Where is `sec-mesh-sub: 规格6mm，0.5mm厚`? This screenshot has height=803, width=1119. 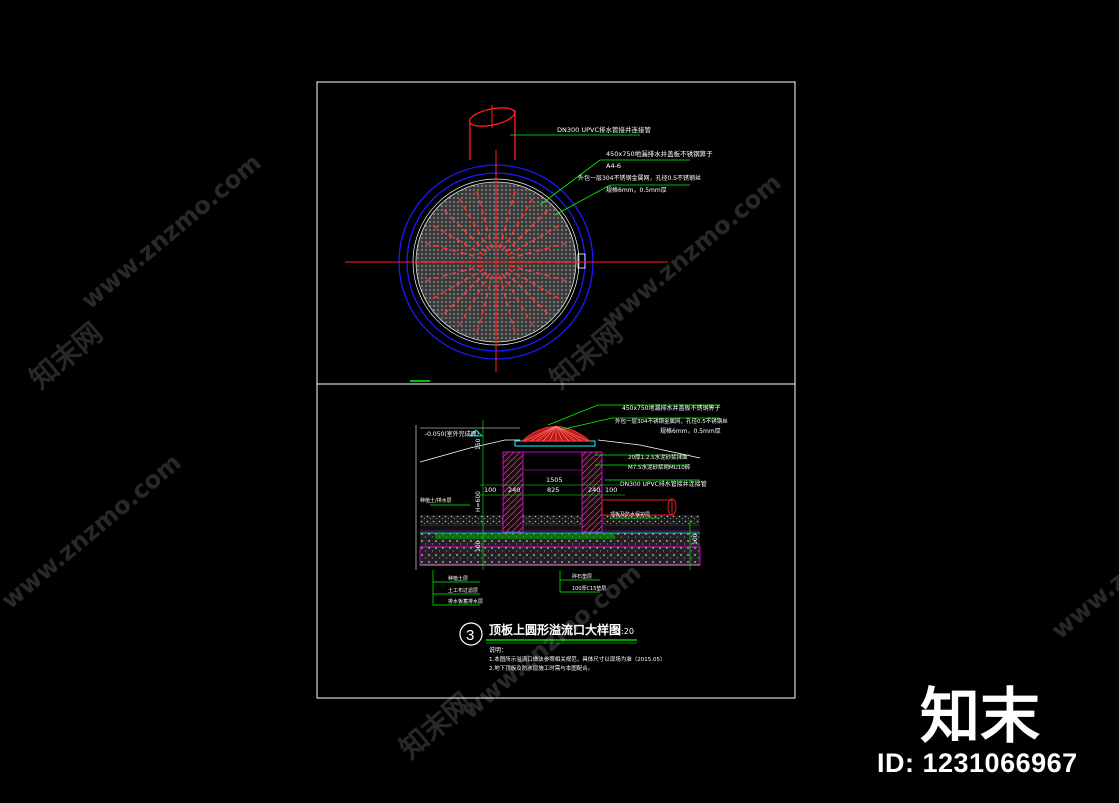
sec-mesh-sub: 规格6mm，0.5mm厚 is located at coordinates (690, 431).